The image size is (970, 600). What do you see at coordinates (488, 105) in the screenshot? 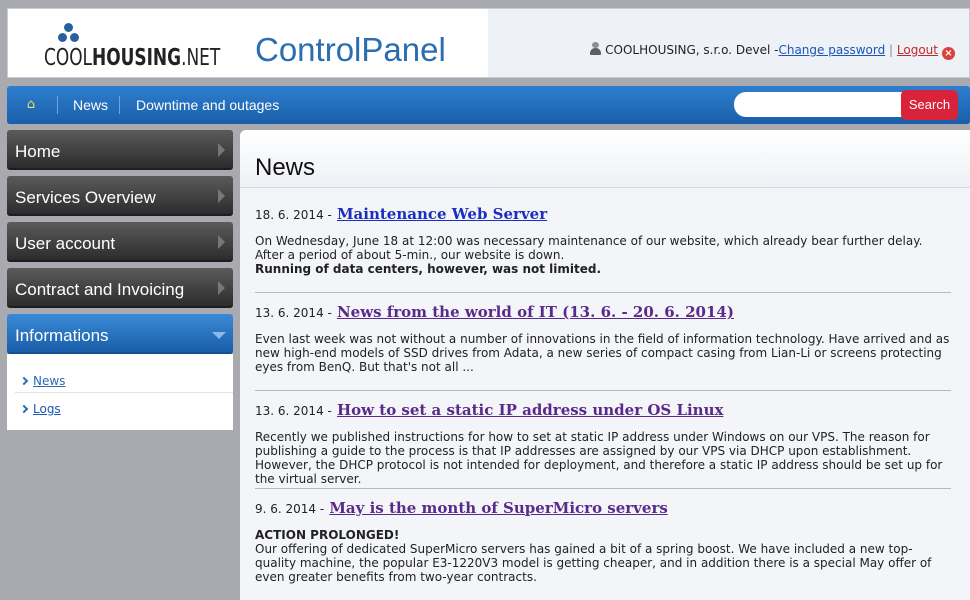
I see `top-navbar: ⌂ News Downtime and outages Search` at bounding box center [488, 105].